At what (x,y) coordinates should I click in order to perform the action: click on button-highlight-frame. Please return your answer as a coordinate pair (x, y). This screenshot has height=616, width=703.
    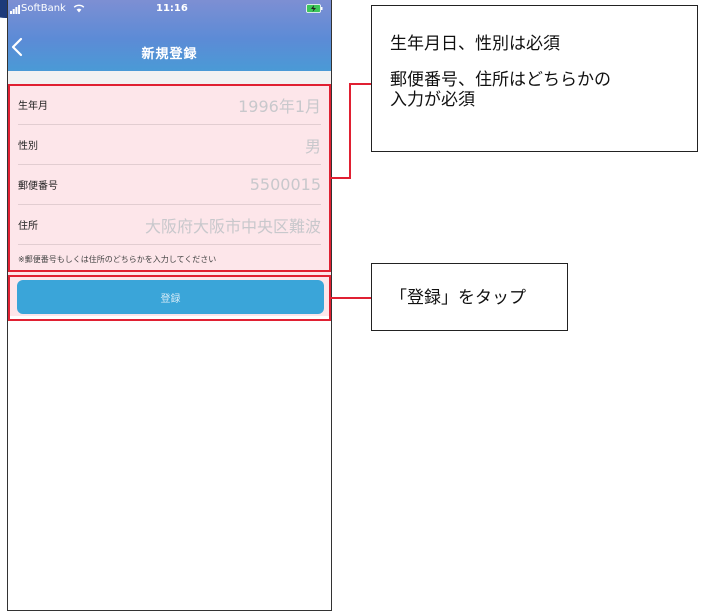
    Looking at the image, I should click on (169, 298).